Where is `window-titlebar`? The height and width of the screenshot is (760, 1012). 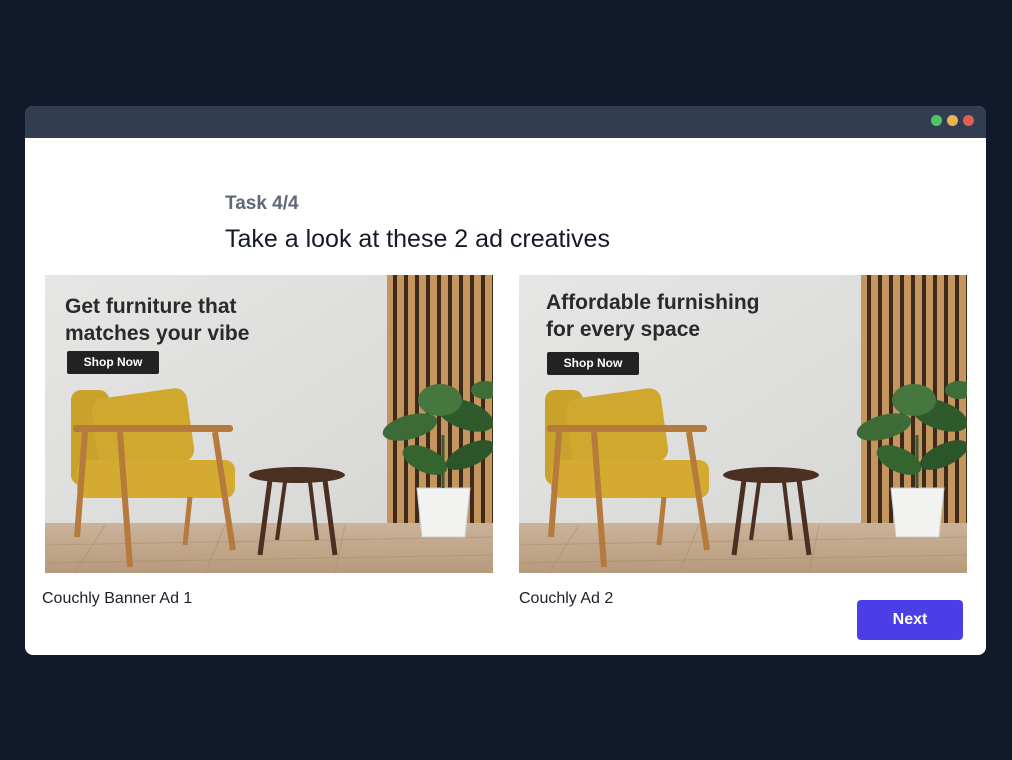
window-titlebar is located at coordinates (505, 122).